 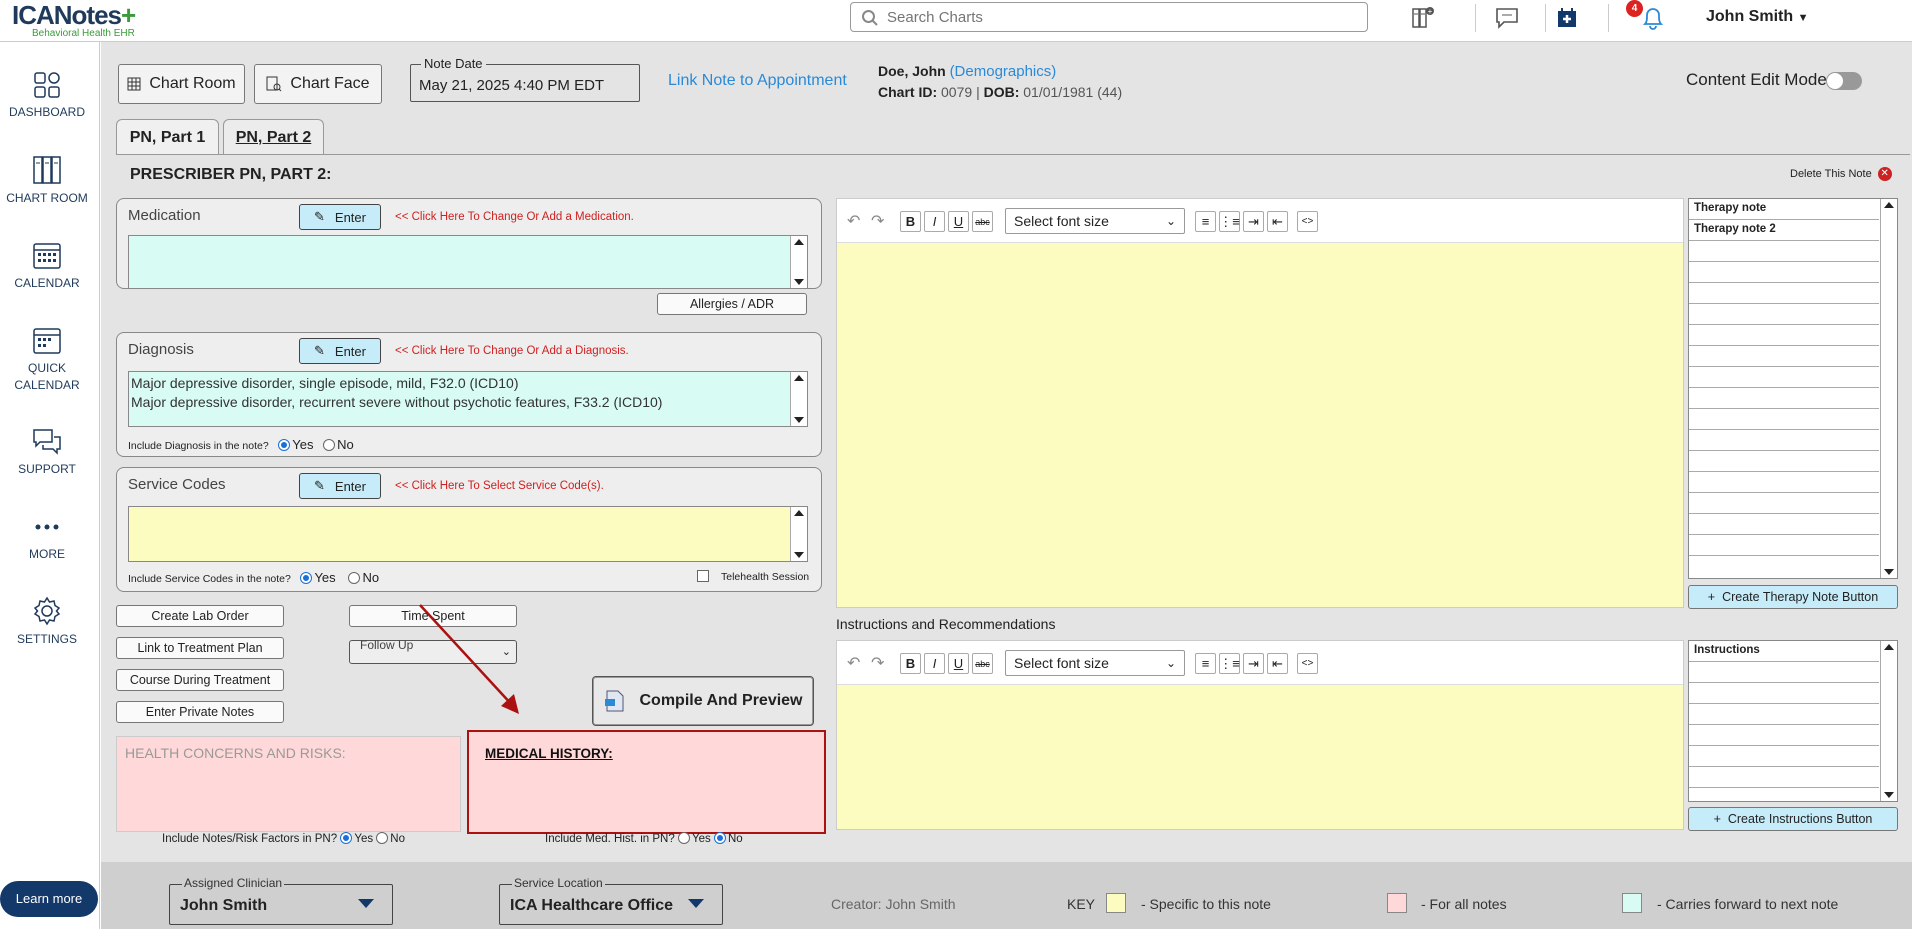 What do you see at coordinates (732, 304) in the screenshot?
I see `allergies-adr-button: Allergies / ADR` at bounding box center [732, 304].